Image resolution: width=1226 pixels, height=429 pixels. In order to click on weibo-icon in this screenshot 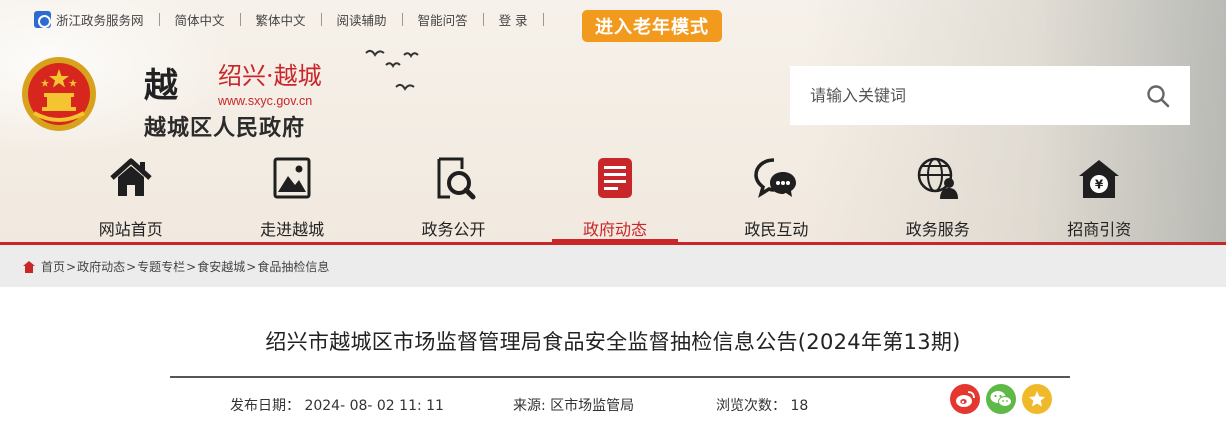, I will do `click(965, 399)`.